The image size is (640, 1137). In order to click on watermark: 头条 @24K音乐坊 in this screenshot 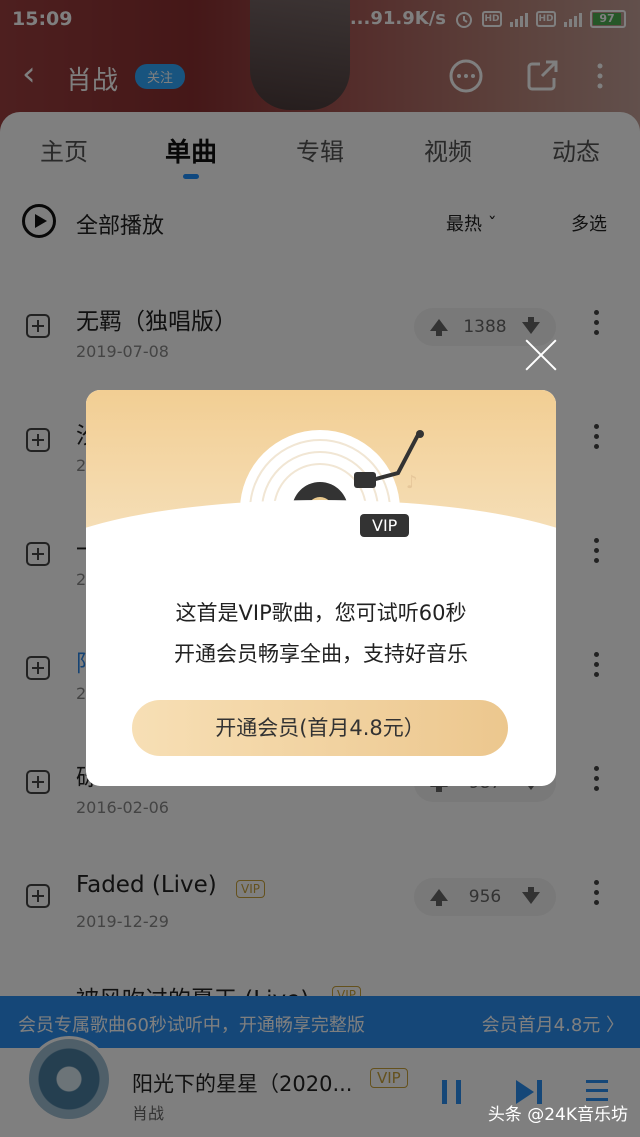, I will do `click(557, 1115)`.